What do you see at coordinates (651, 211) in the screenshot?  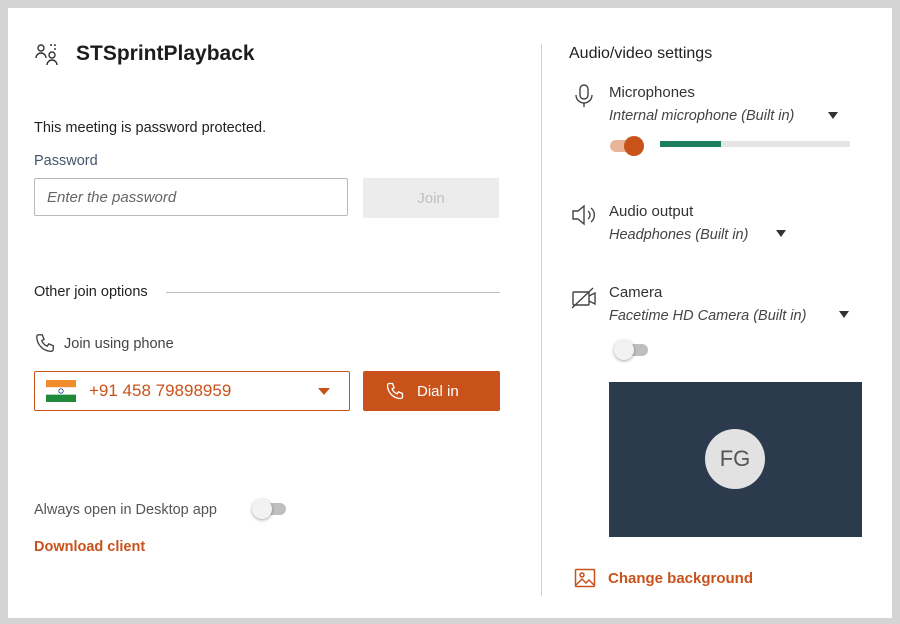 I see `audio-output-label: Audio output` at bounding box center [651, 211].